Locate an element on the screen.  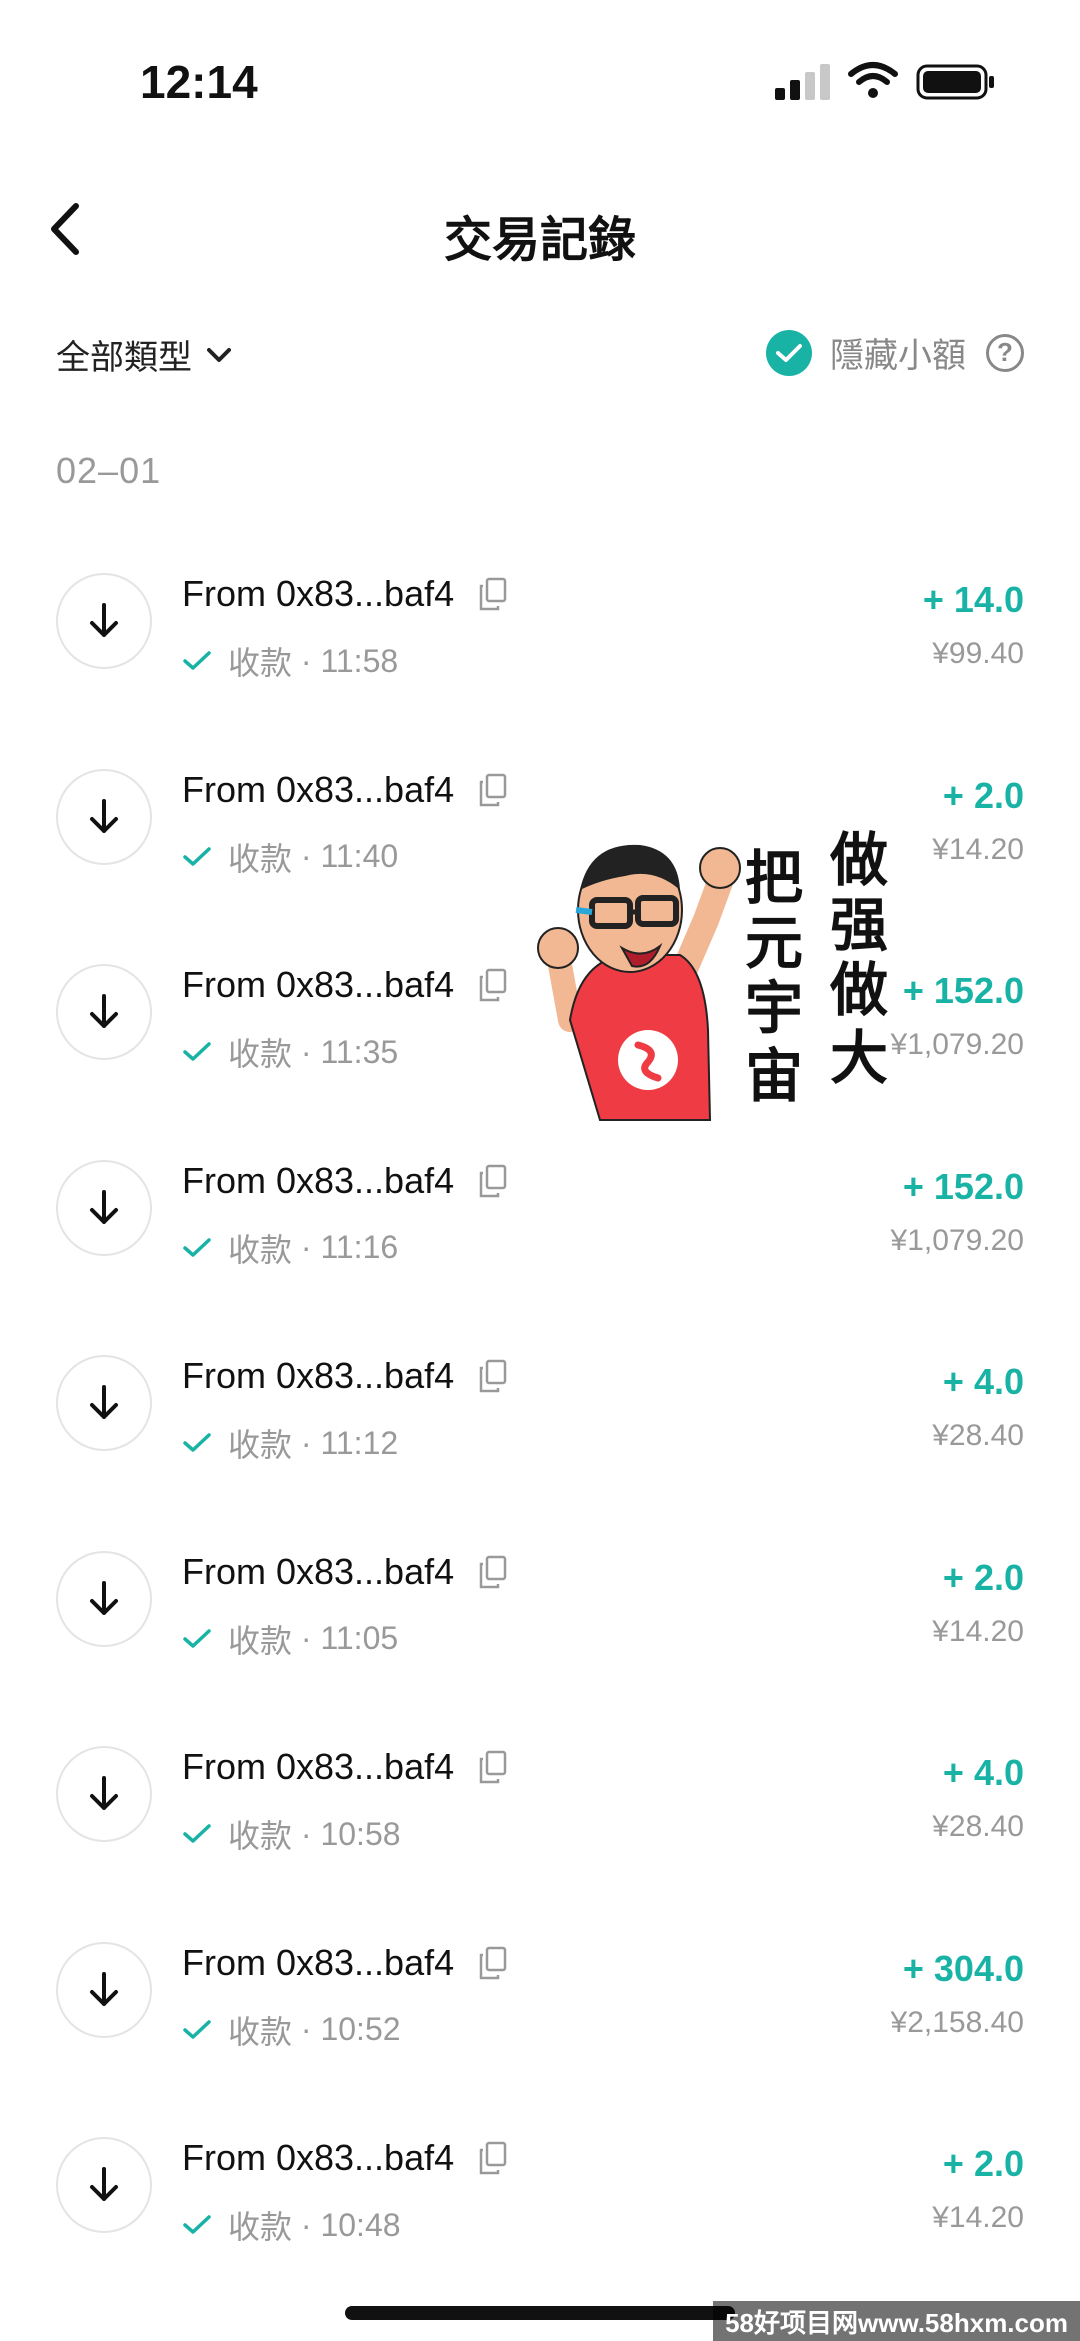
transaction-row: From 0x83...baf4 收款 · 11:12 + 4.0 ¥28.40 is located at coordinates (540, 1435).